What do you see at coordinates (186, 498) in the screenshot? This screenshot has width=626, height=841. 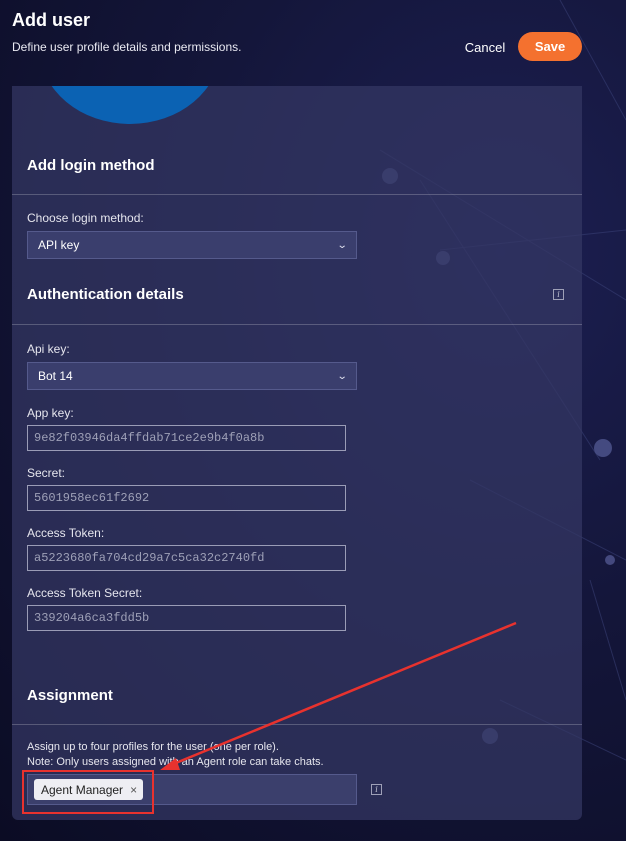 I see `secret-field` at bounding box center [186, 498].